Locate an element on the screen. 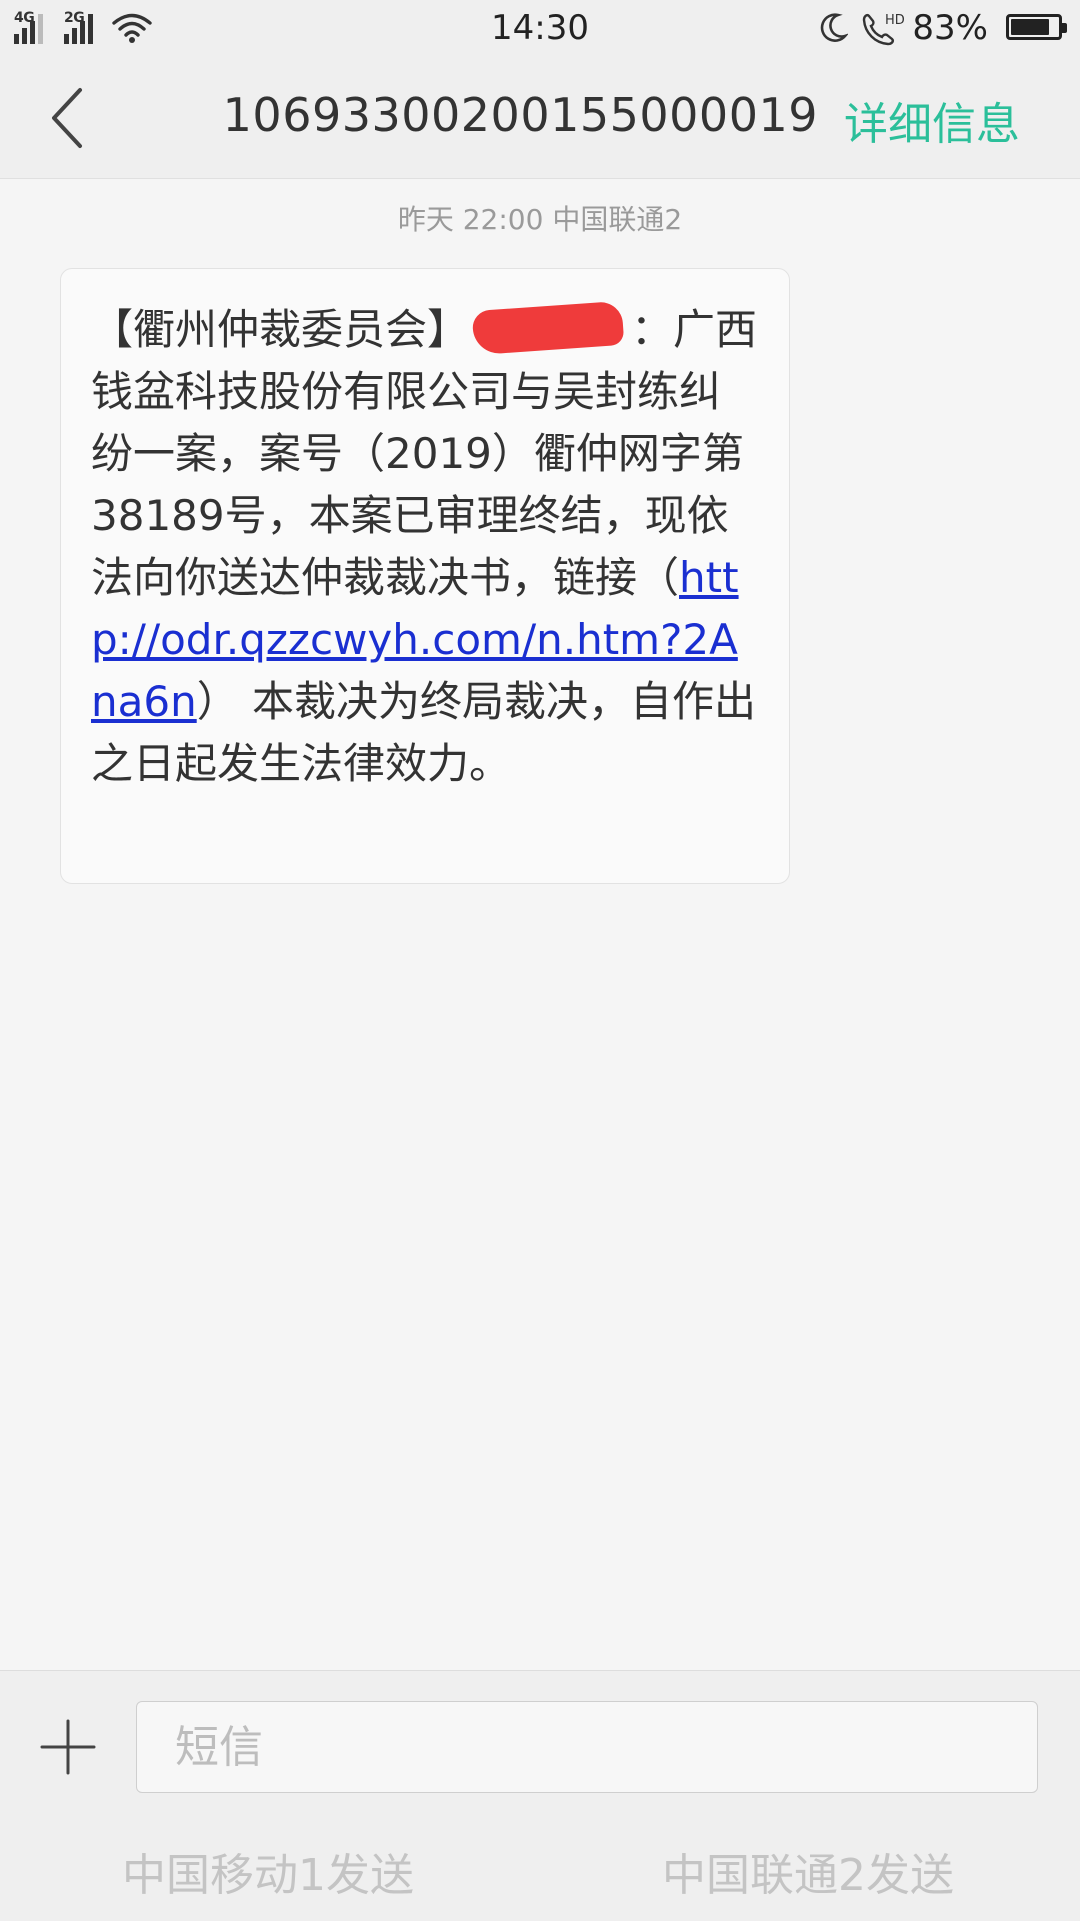 The image size is (1080, 1921). message-prefix: 【衢州仲裁委员会】 is located at coordinates (280, 329).